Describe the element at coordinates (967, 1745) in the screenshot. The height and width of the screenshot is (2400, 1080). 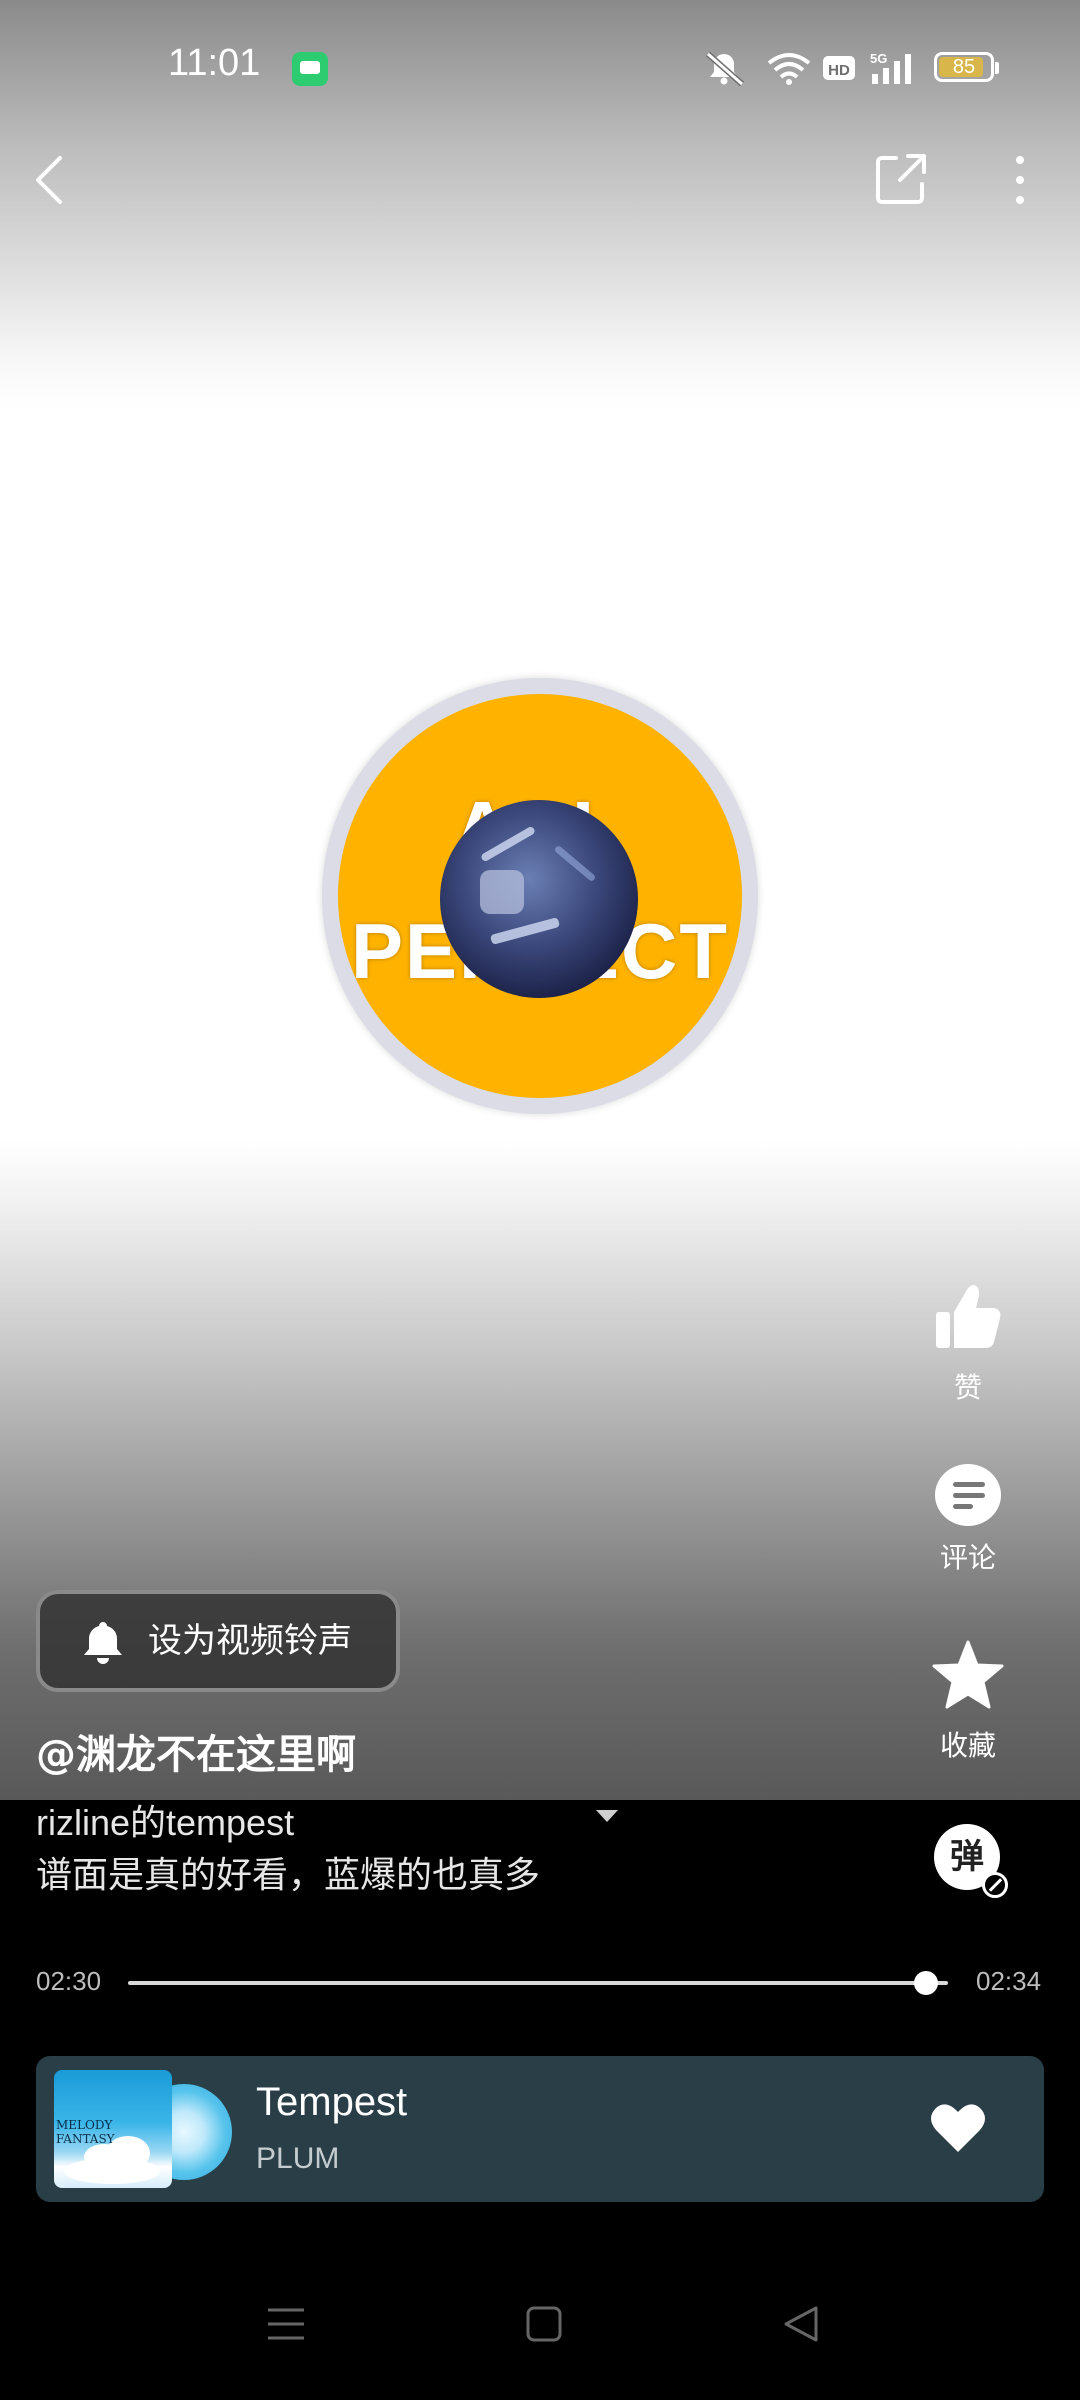
I see `favorite-label: 收藏` at that location.